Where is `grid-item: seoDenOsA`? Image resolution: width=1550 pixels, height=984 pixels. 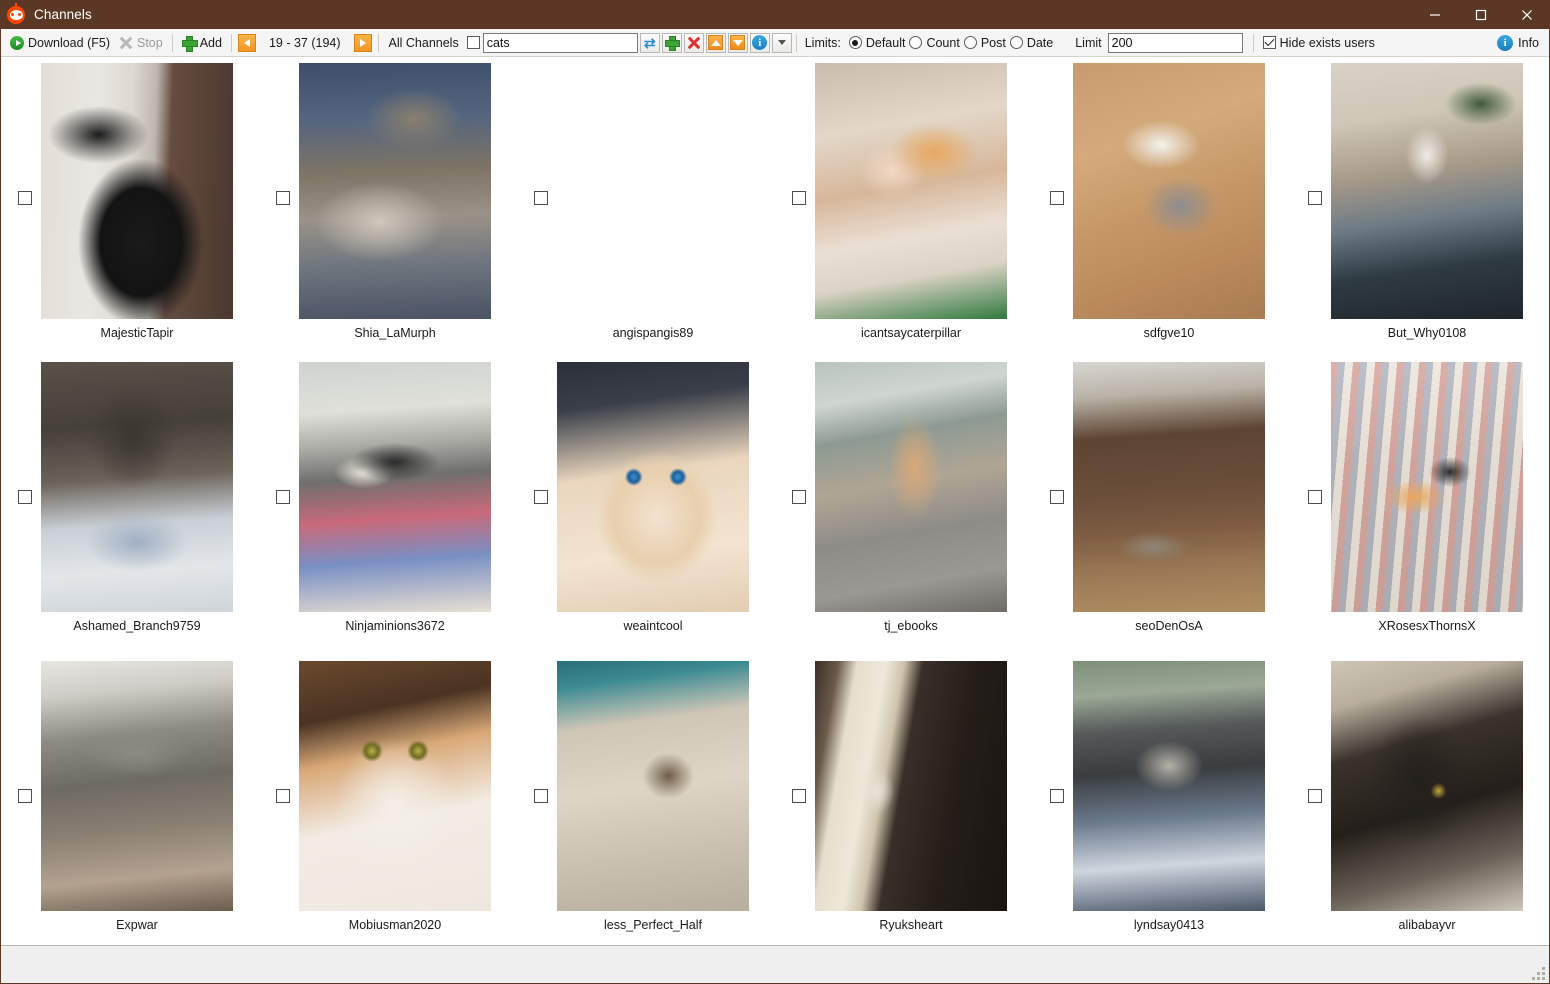
grid-item: seoDenOsA is located at coordinates (1162, 511).